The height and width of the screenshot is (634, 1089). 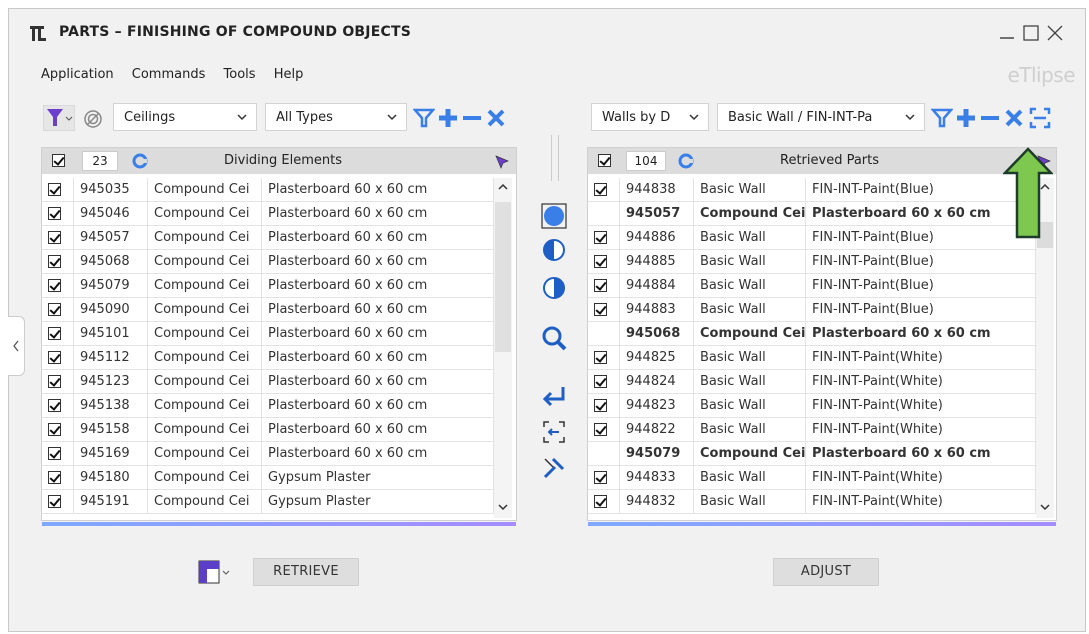 I want to click on paint-brush-dropdown-icon, so click(x=215, y=572).